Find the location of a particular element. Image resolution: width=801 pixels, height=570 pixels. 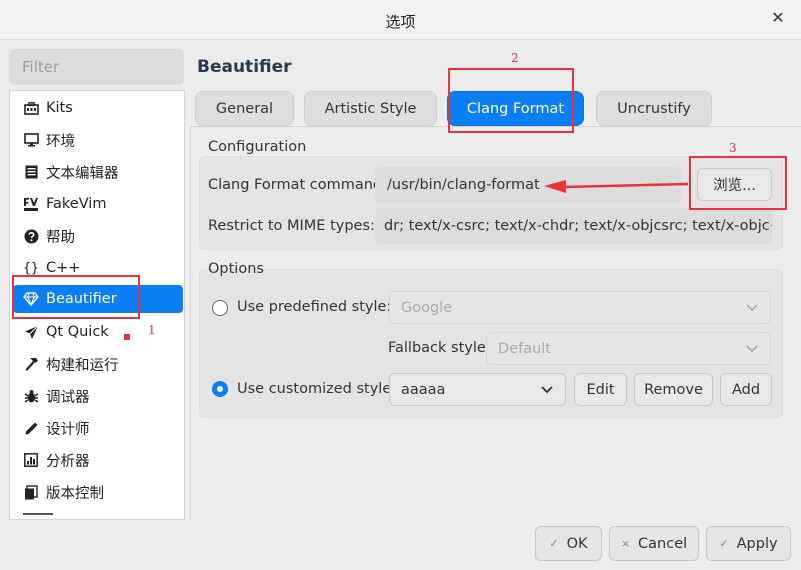

customized-style-label: Use customized style: is located at coordinates (317, 389).